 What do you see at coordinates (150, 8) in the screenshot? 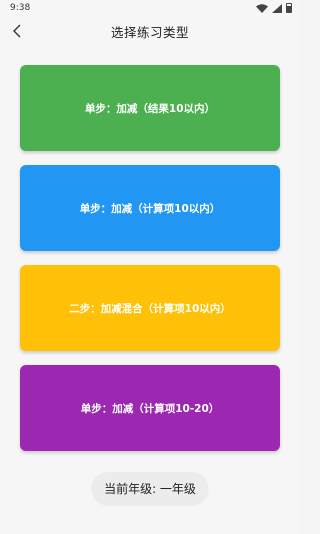
I see `status-bar: 9:38` at bounding box center [150, 8].